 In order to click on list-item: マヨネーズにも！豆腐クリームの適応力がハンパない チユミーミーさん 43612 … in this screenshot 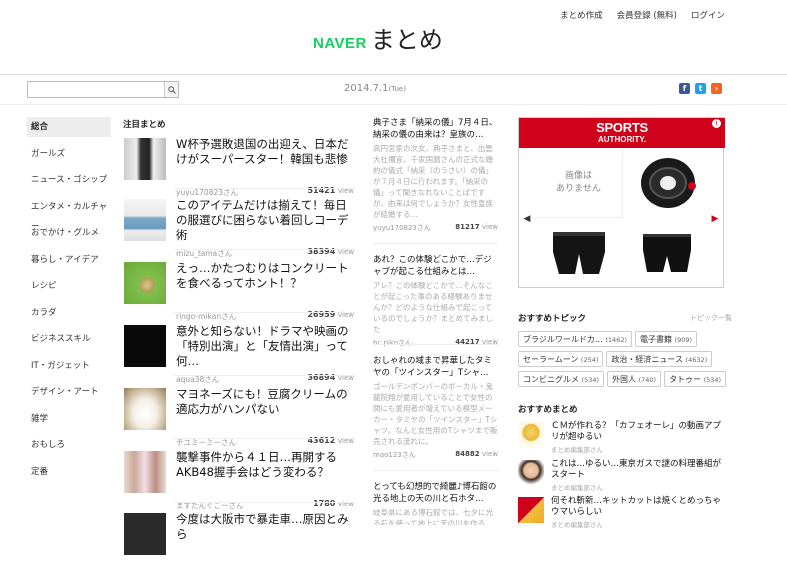, I will do `click(240, 417)`.